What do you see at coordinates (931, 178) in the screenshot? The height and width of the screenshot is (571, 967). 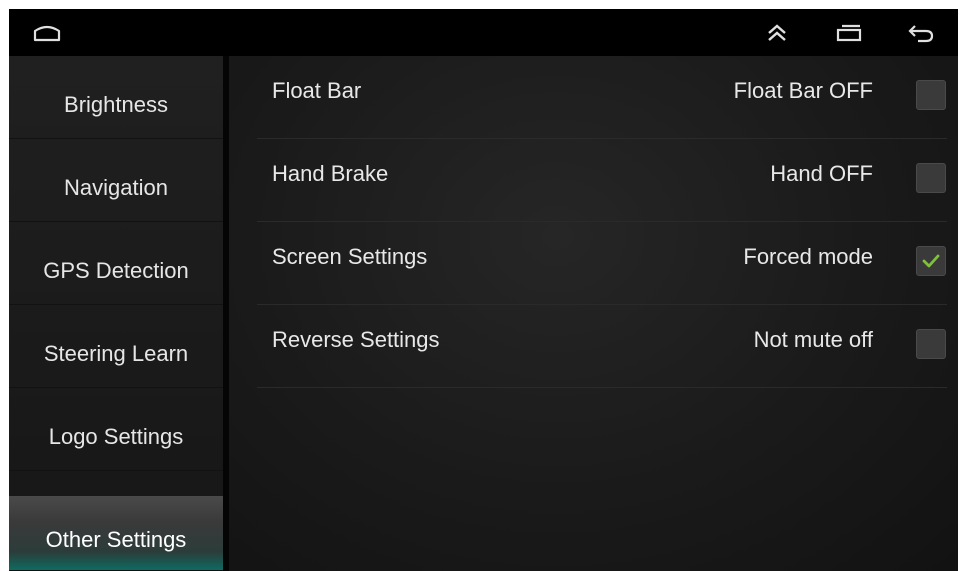 I see `hand-brake-checkbox` at bounding box center [931, 178].